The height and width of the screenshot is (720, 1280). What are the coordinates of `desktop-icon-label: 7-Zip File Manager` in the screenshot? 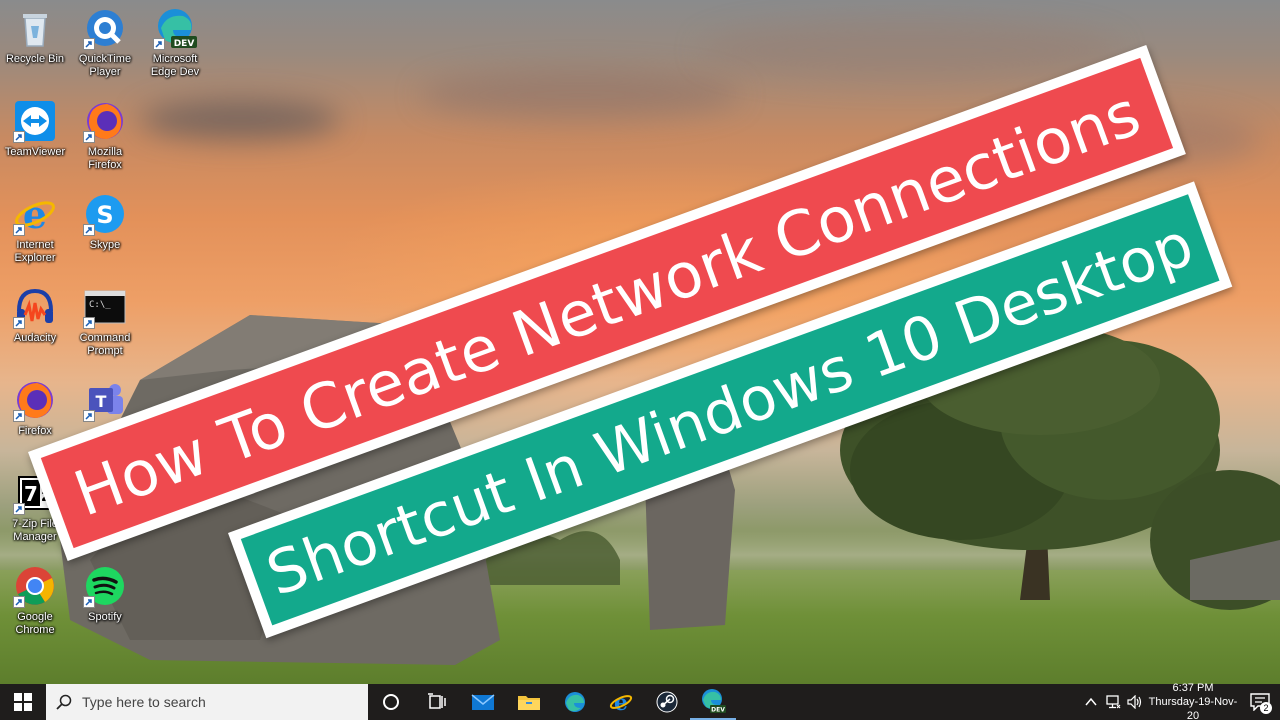 It's located at (35, 530).